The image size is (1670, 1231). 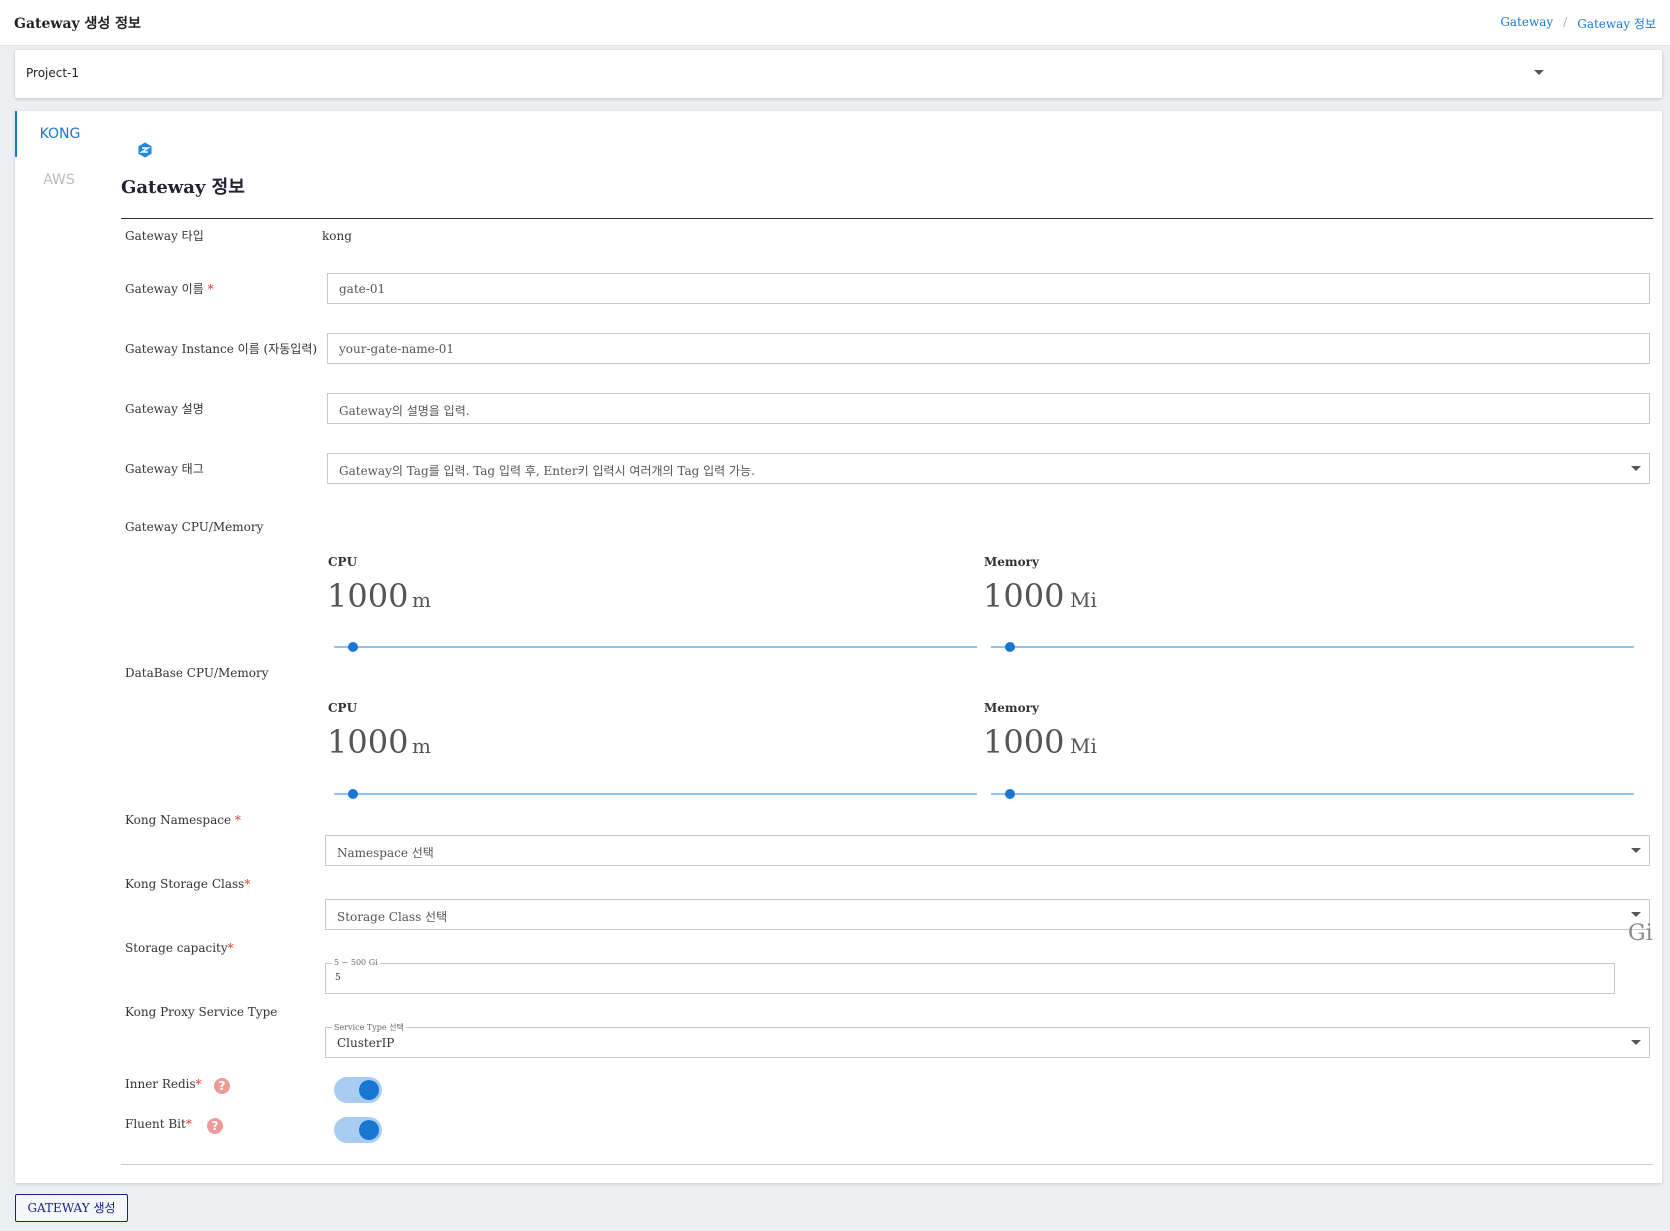 I want to click on gateway-cpu-slider-thumb, so click(x=353, y=647).